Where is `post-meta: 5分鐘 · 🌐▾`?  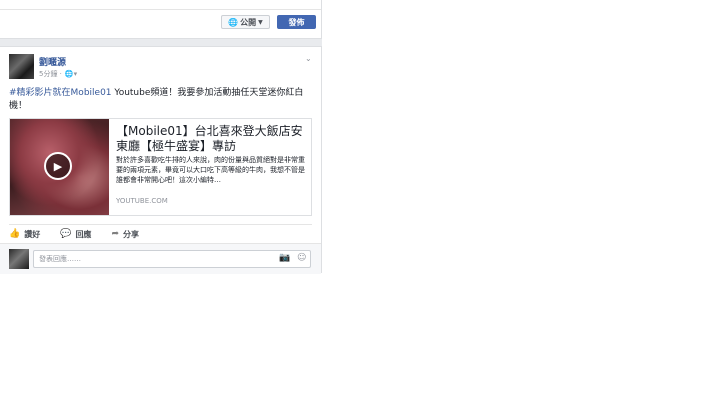
post-meta: 5分鐘 · 🌐▾ is located at coordinates (58, 74).